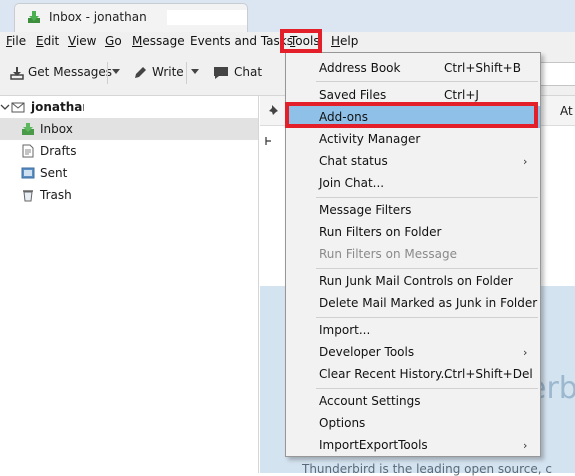 The image size is (575, 476). What do you see at coordinates (34, 17) in the screenshot?
I see `inbox-download-icon` at bounding box center [34, 17].